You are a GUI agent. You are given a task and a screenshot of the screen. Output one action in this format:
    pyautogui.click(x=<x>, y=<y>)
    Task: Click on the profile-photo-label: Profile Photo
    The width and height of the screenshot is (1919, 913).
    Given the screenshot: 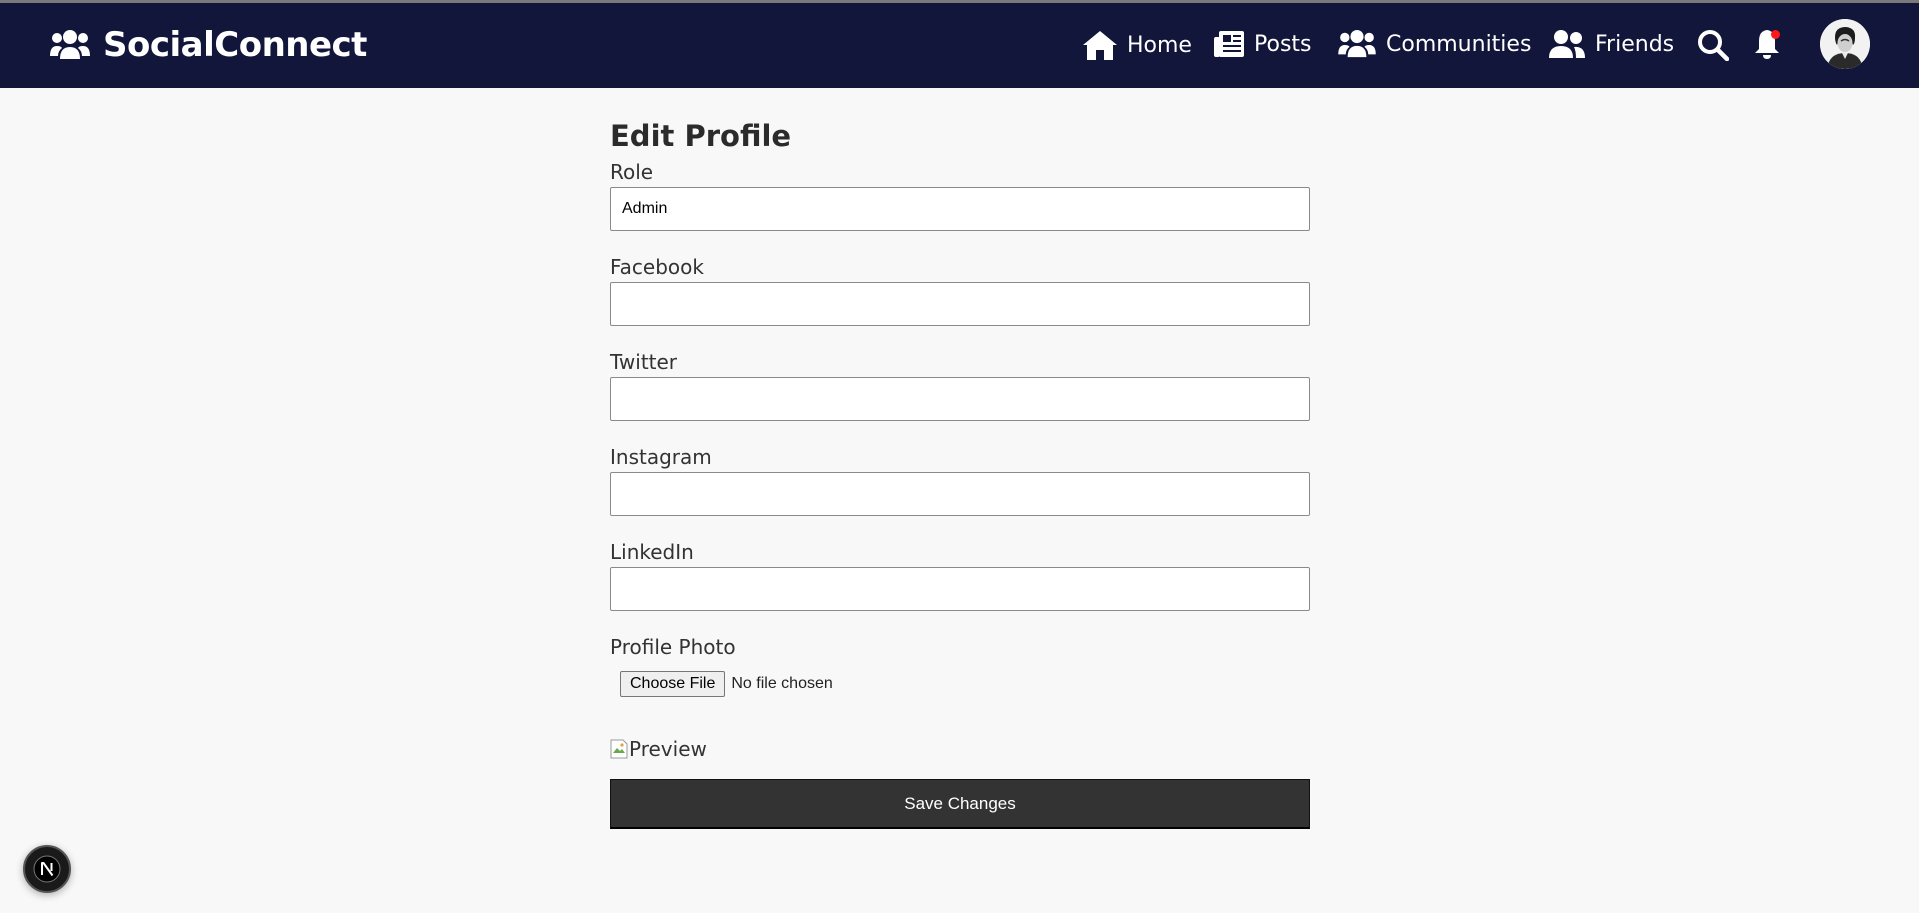 What is the action you would take?
    pyautogui.click(x=673, y=647)
    